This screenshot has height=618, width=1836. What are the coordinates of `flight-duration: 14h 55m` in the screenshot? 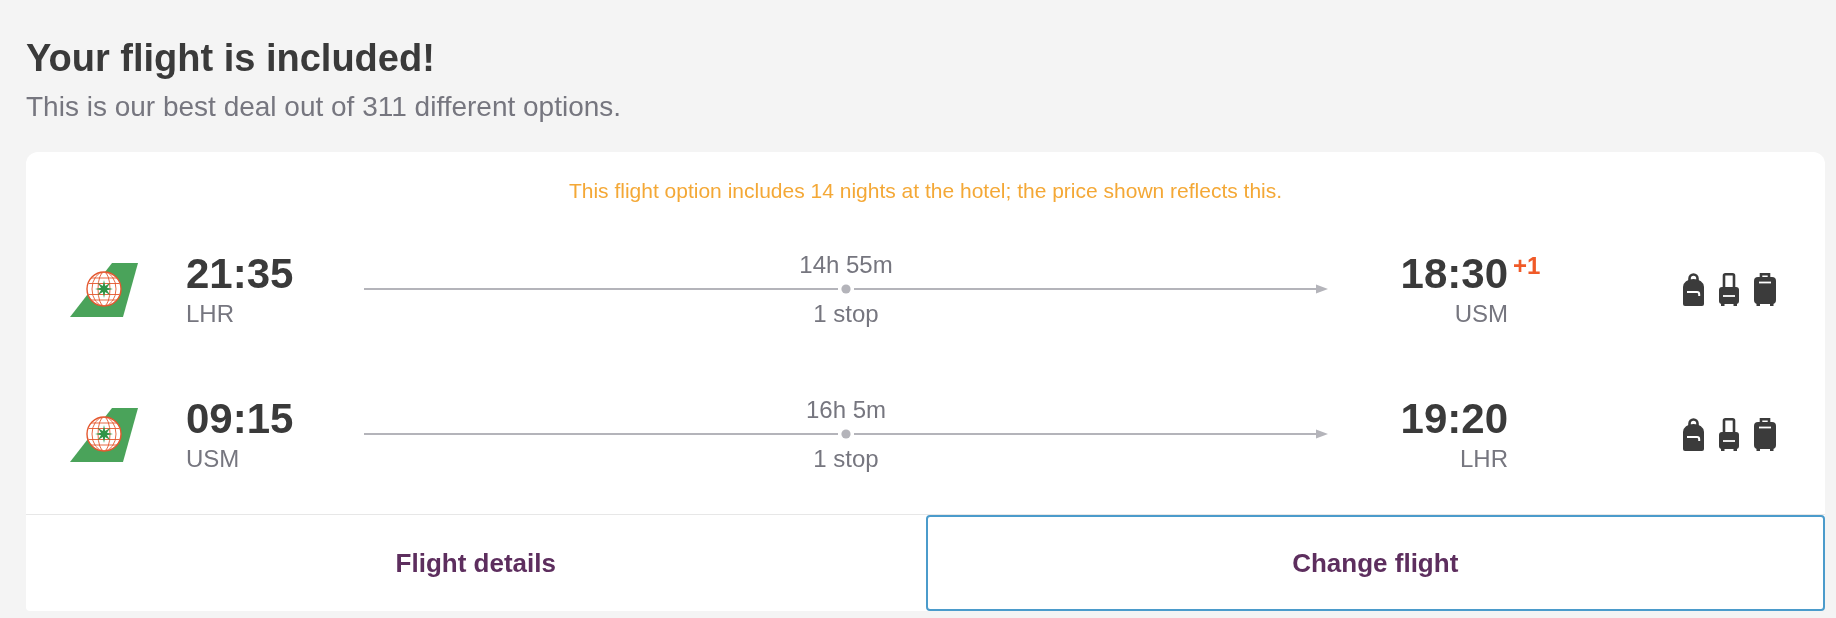 It's located at (846, 265).